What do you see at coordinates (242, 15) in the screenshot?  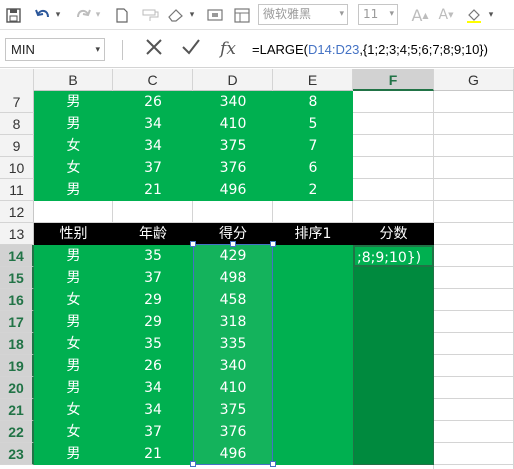 I see `screenshot-icon` at bounding box center [242, 15].